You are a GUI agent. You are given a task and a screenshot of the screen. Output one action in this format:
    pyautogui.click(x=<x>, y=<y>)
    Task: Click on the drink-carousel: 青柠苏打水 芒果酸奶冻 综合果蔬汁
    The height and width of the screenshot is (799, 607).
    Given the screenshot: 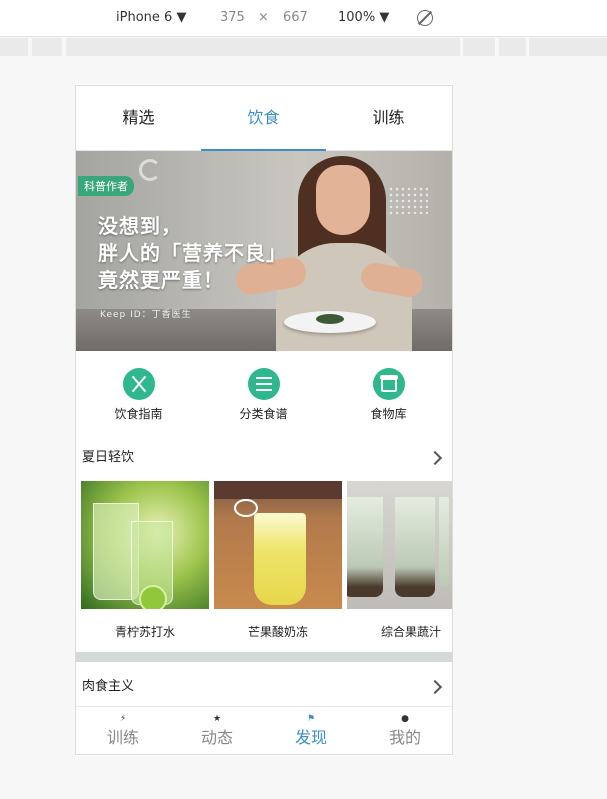 What is the action you would take?
    pyautogui.click(x=266, y=561)
    